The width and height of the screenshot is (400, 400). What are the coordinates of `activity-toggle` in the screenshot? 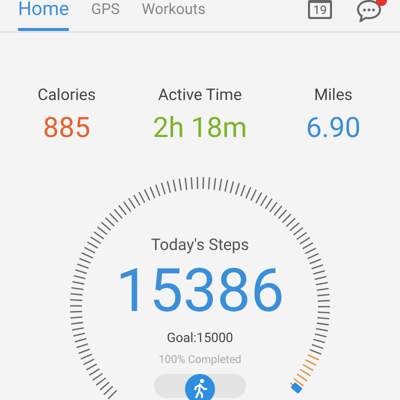 It's located at (200, 386).